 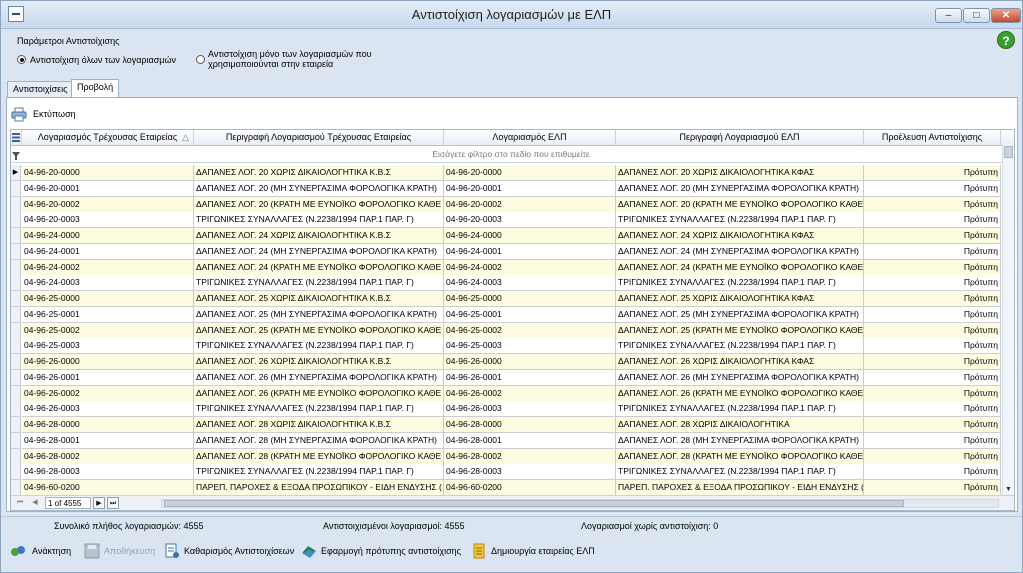 What do you see at coordinates (200, 59) in the screenshot?
I see `radio-used-accounts` at bounding box center [200, 59].